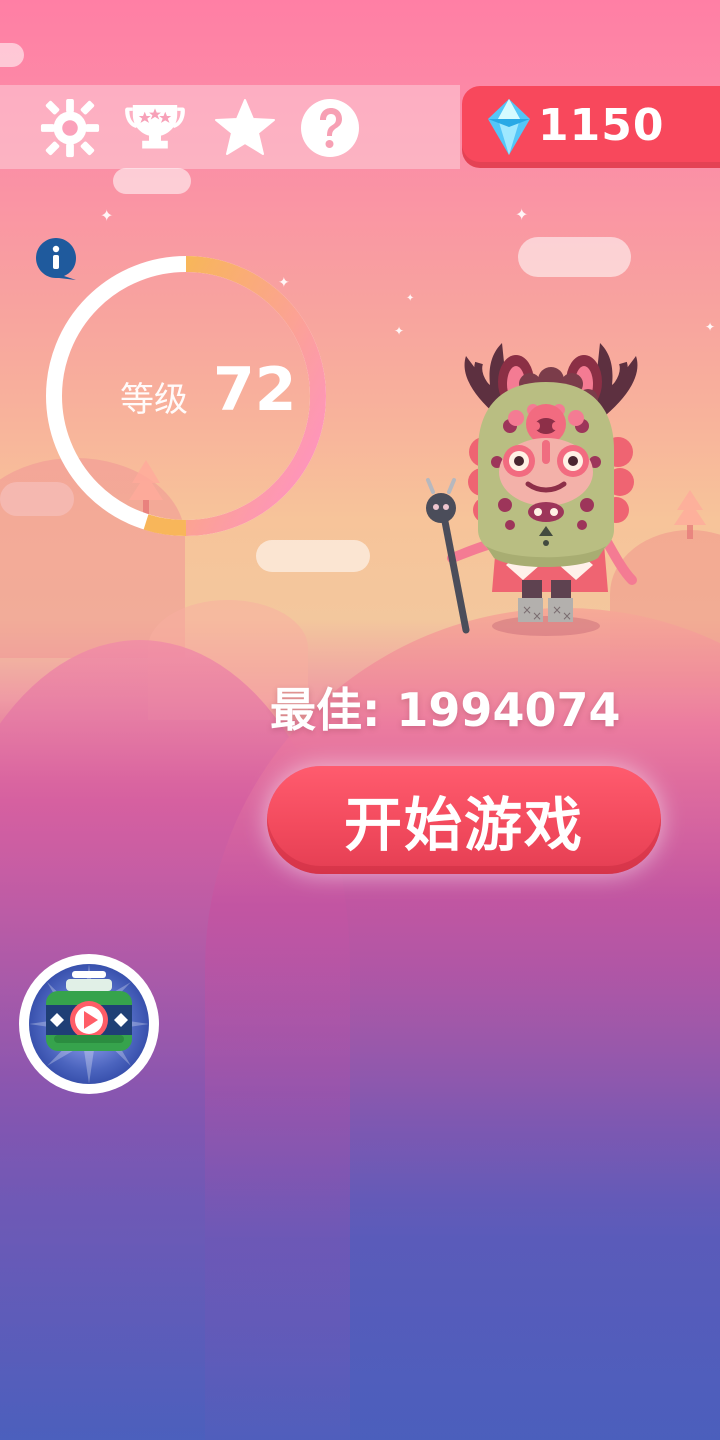 The width and height of the screenshot is (720, 1440). Describe the element at coordinates (690, 514) in the screenshot. I see `tree-icon` at that location.